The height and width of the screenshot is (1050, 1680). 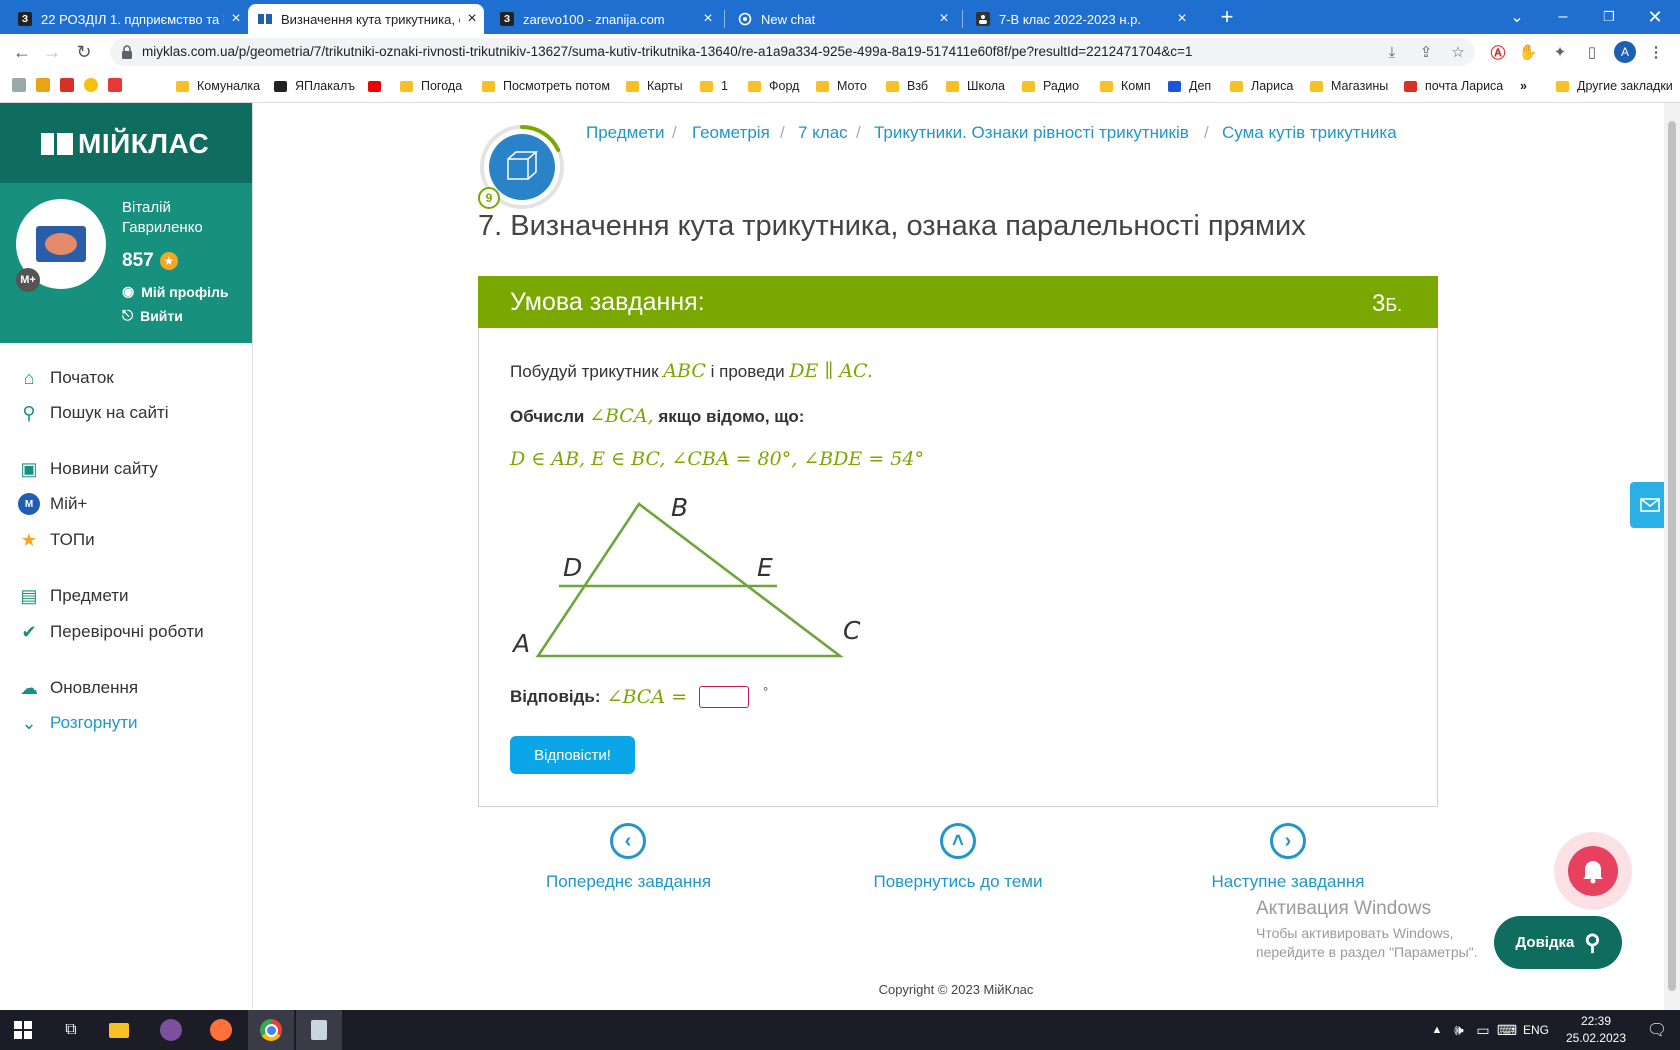 I want to click on sidebar-item-news: ▣ Новини сайту, so click(x=87, y=469).